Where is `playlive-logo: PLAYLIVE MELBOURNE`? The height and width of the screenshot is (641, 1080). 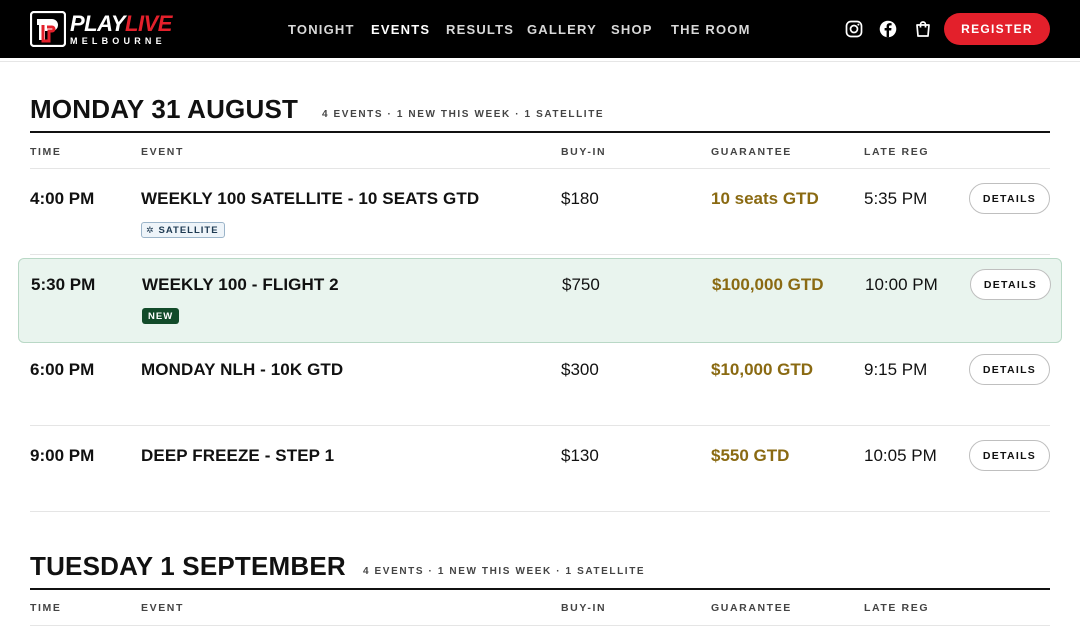 playlive-logo: PLAYLIVE MELBOURNE is located at coordinates (101, 29).